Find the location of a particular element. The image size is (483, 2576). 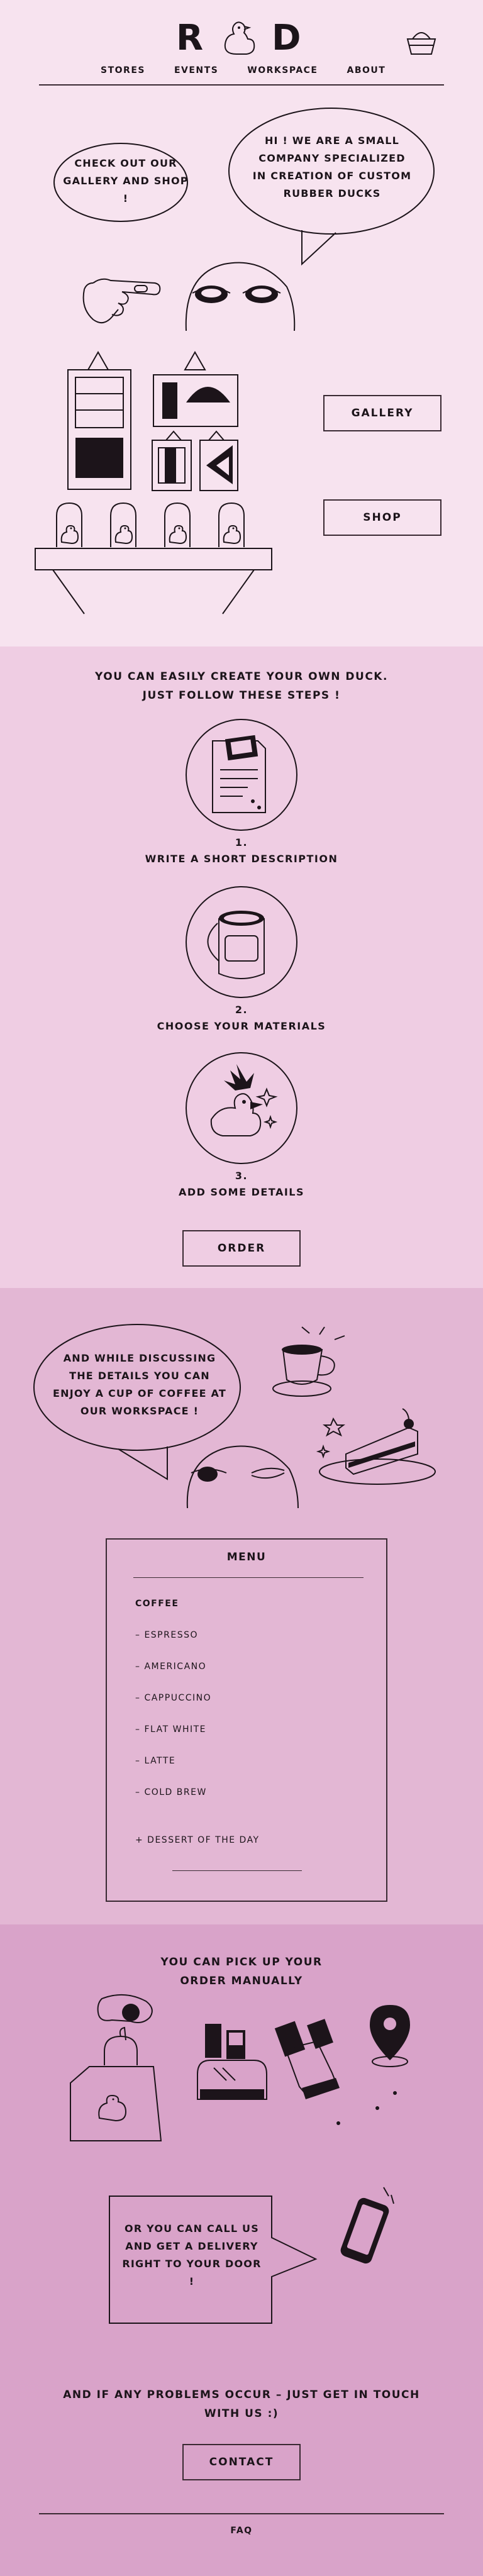

duck-shelf-illustration is located at coordinates (153, 558).